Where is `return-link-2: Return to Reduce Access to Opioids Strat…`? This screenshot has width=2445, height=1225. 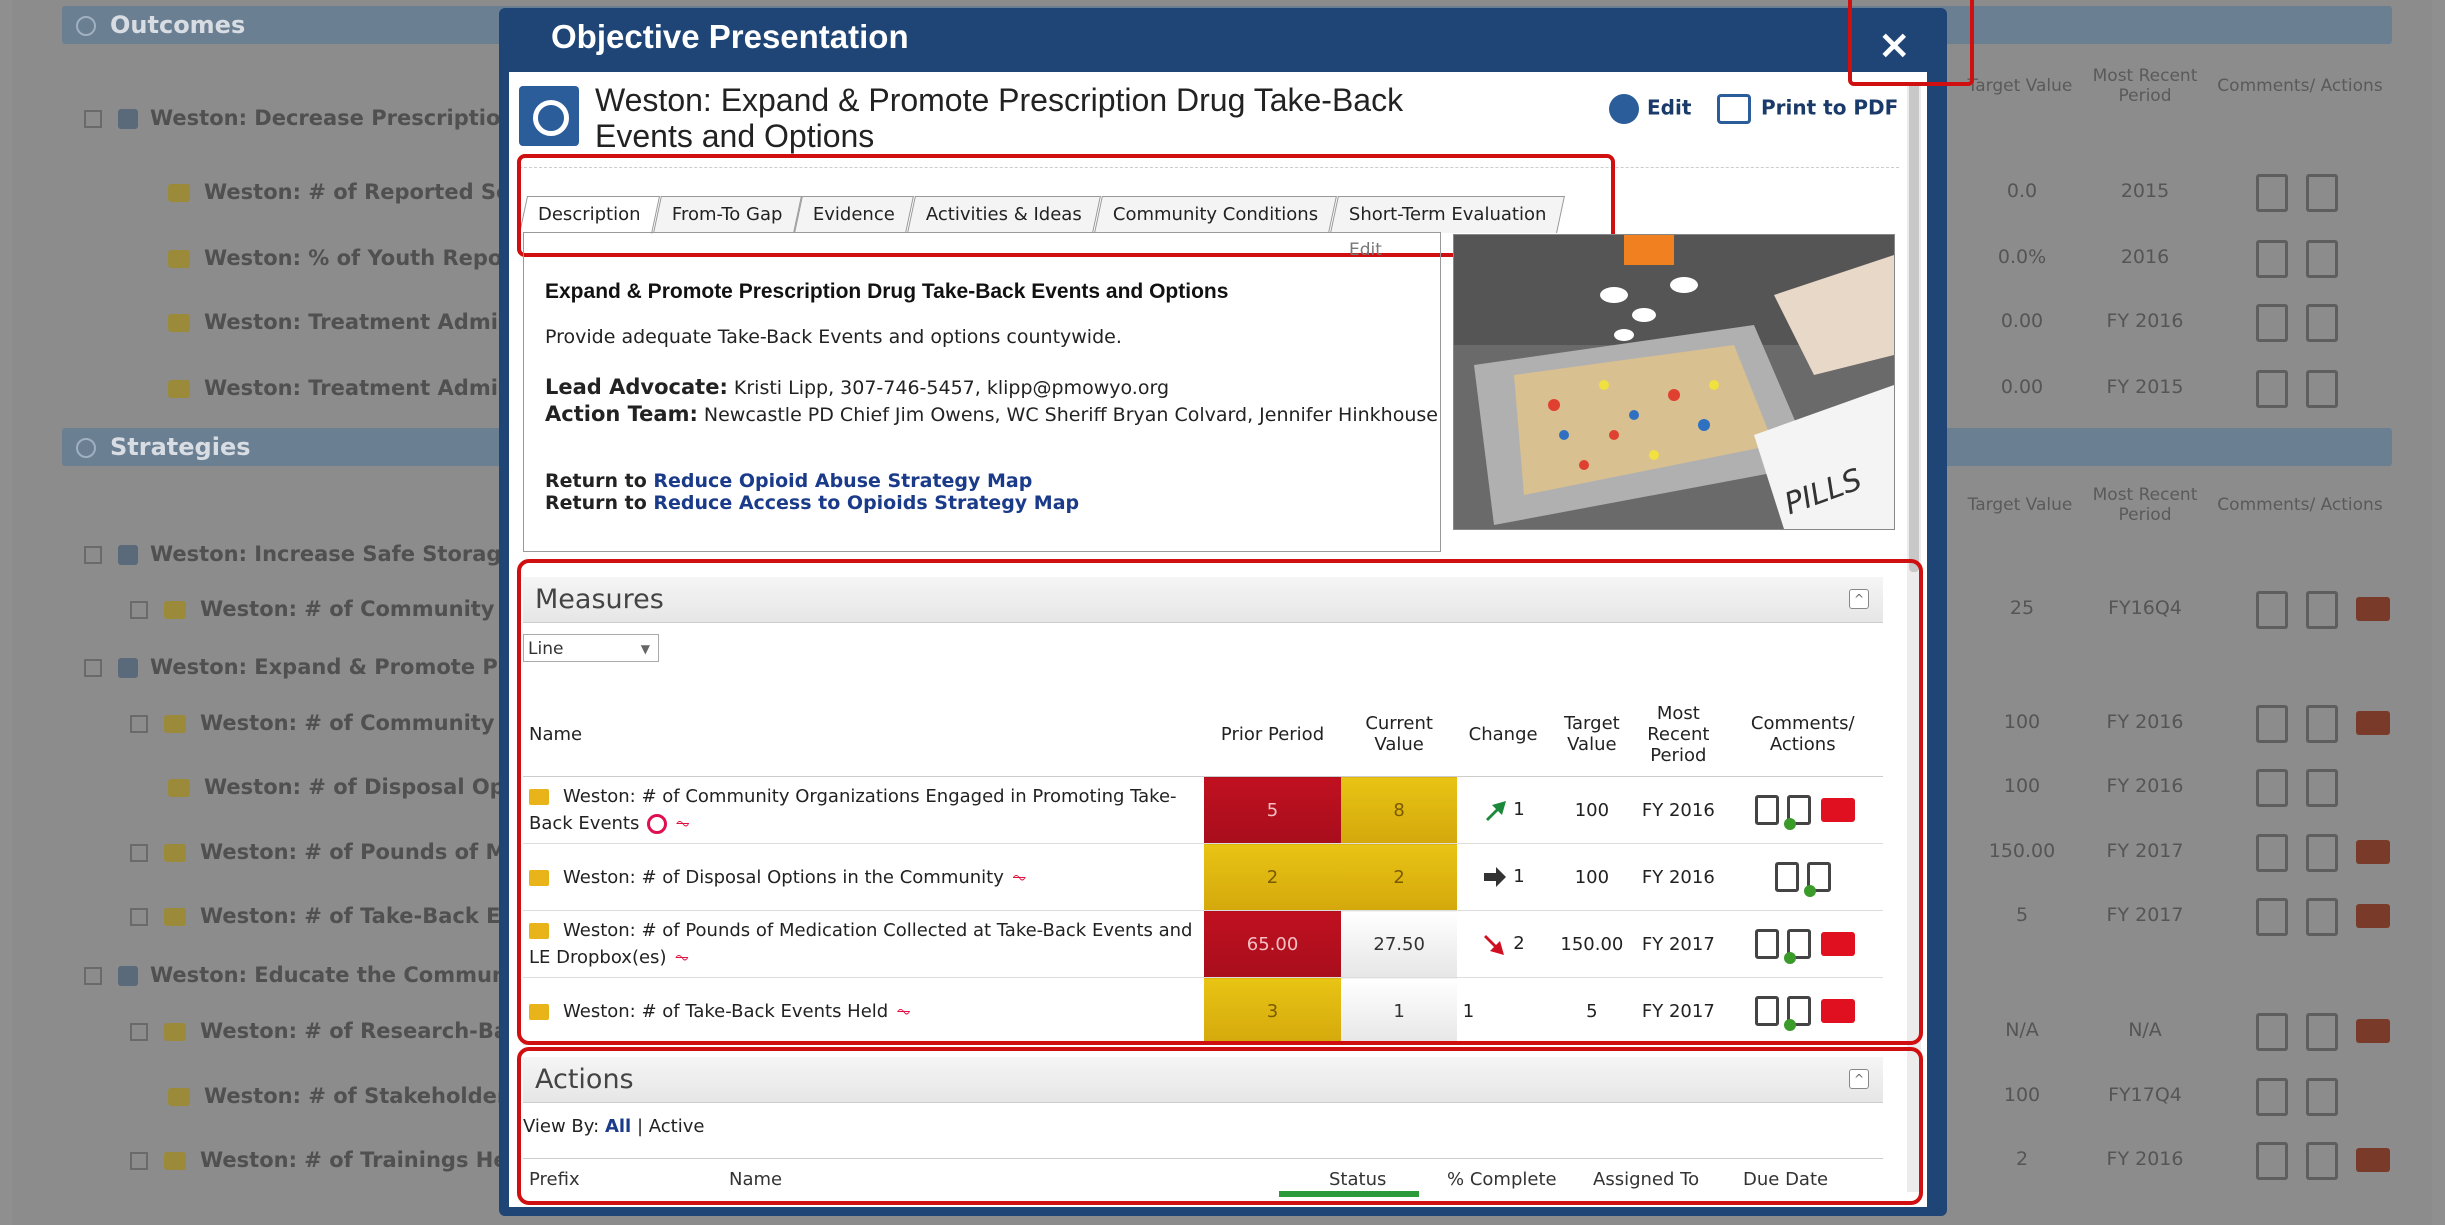 return-link-2: Return to Reduce Access to Opioids Strat… is located at coordinates (812, 503).